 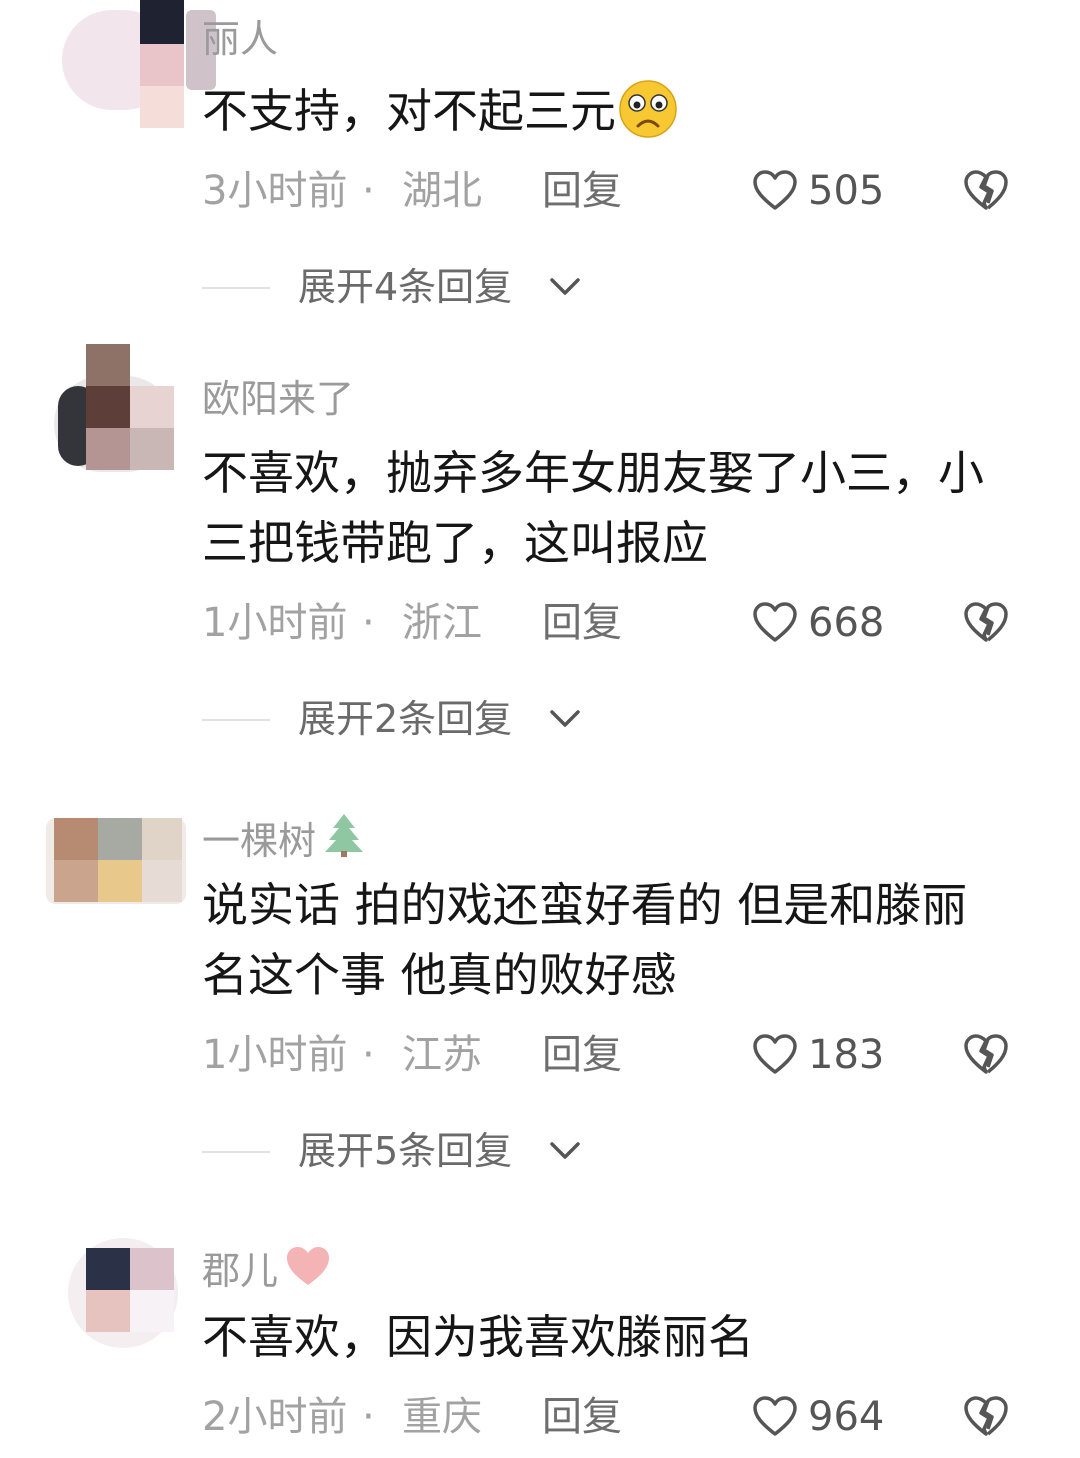 I want to click on comment-region: 浙江, so click(x=442, y=623).